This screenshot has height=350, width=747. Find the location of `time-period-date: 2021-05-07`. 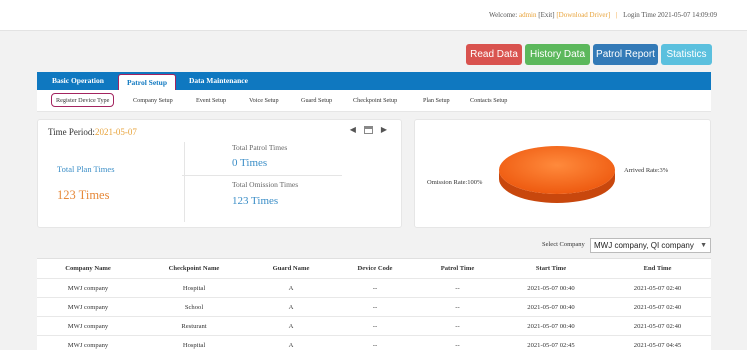

time-period-date: 2021-05-07 is located at coordinates (115, 132).